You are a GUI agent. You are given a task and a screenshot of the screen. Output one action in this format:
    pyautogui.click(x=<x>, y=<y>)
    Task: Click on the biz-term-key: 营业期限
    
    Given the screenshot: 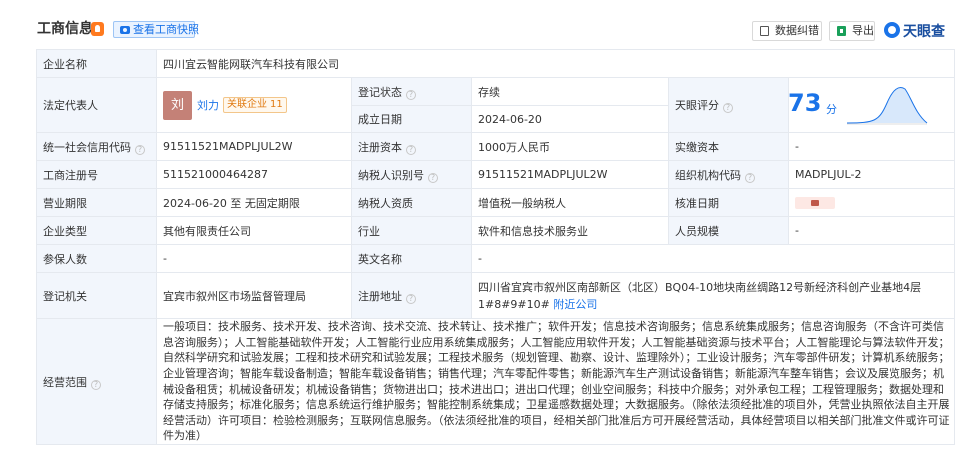 What is the action you would take?
    pyautogui.click(x=96, y=202)
    